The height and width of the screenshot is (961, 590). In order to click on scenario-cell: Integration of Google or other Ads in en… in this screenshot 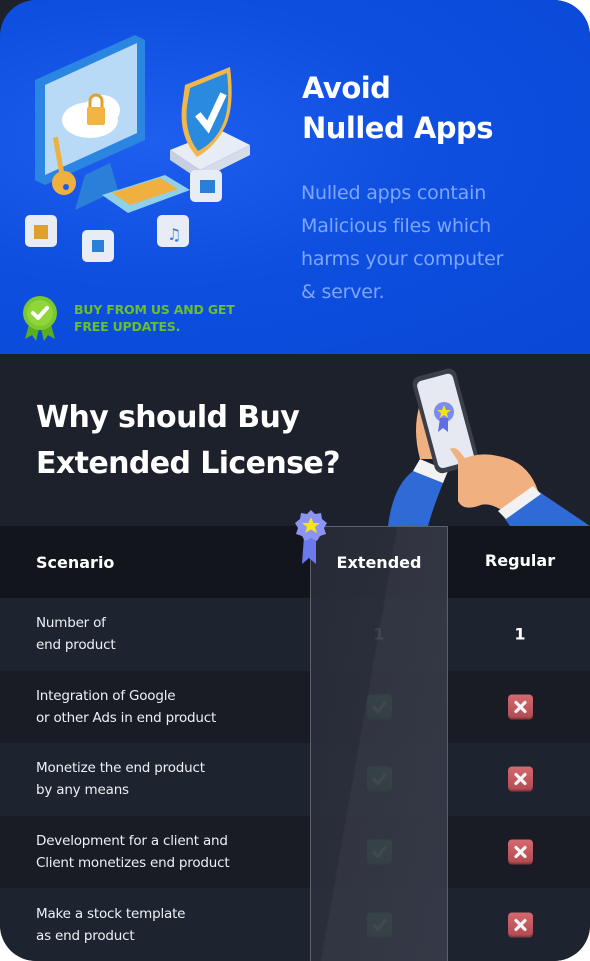, I will do `click(126, 706)`.